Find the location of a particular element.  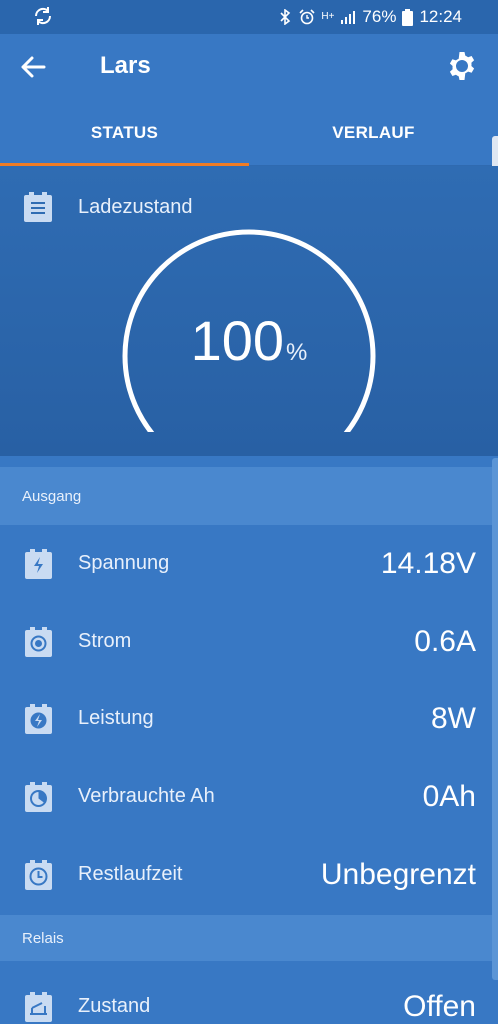

row-spannung: Spannung 14.18V is located at coordinates (249, 563).